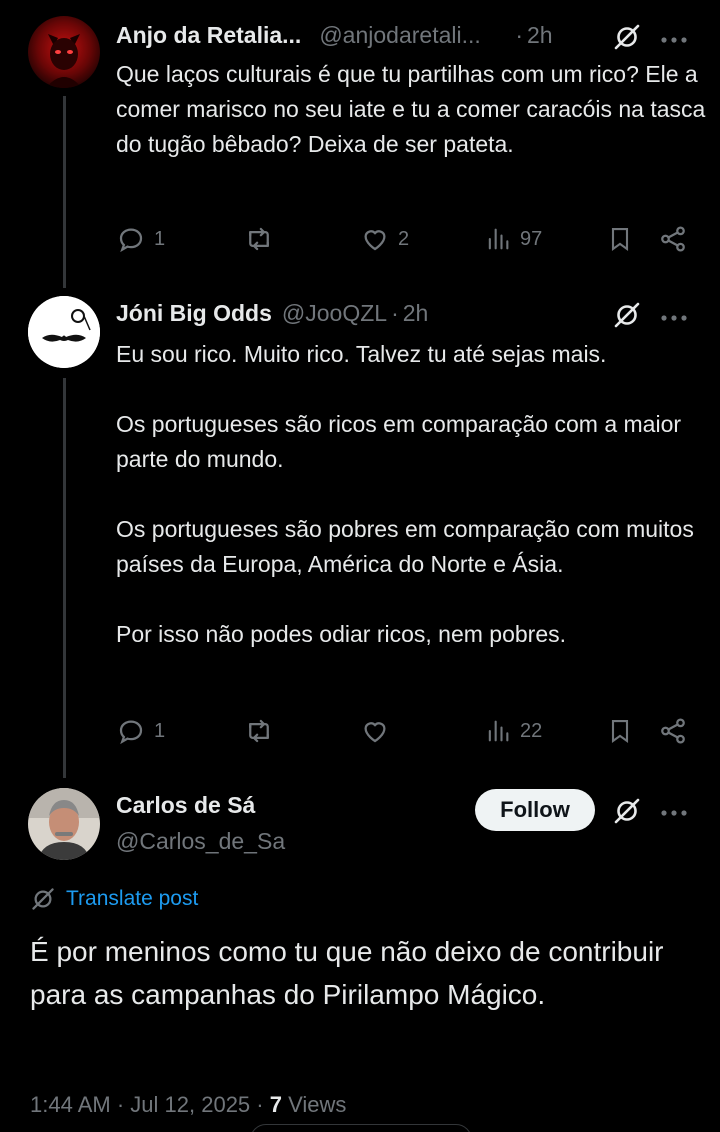 The image size is (720, 1132). I want to click on author-name: Carlos de Sá, so click(185, 805).